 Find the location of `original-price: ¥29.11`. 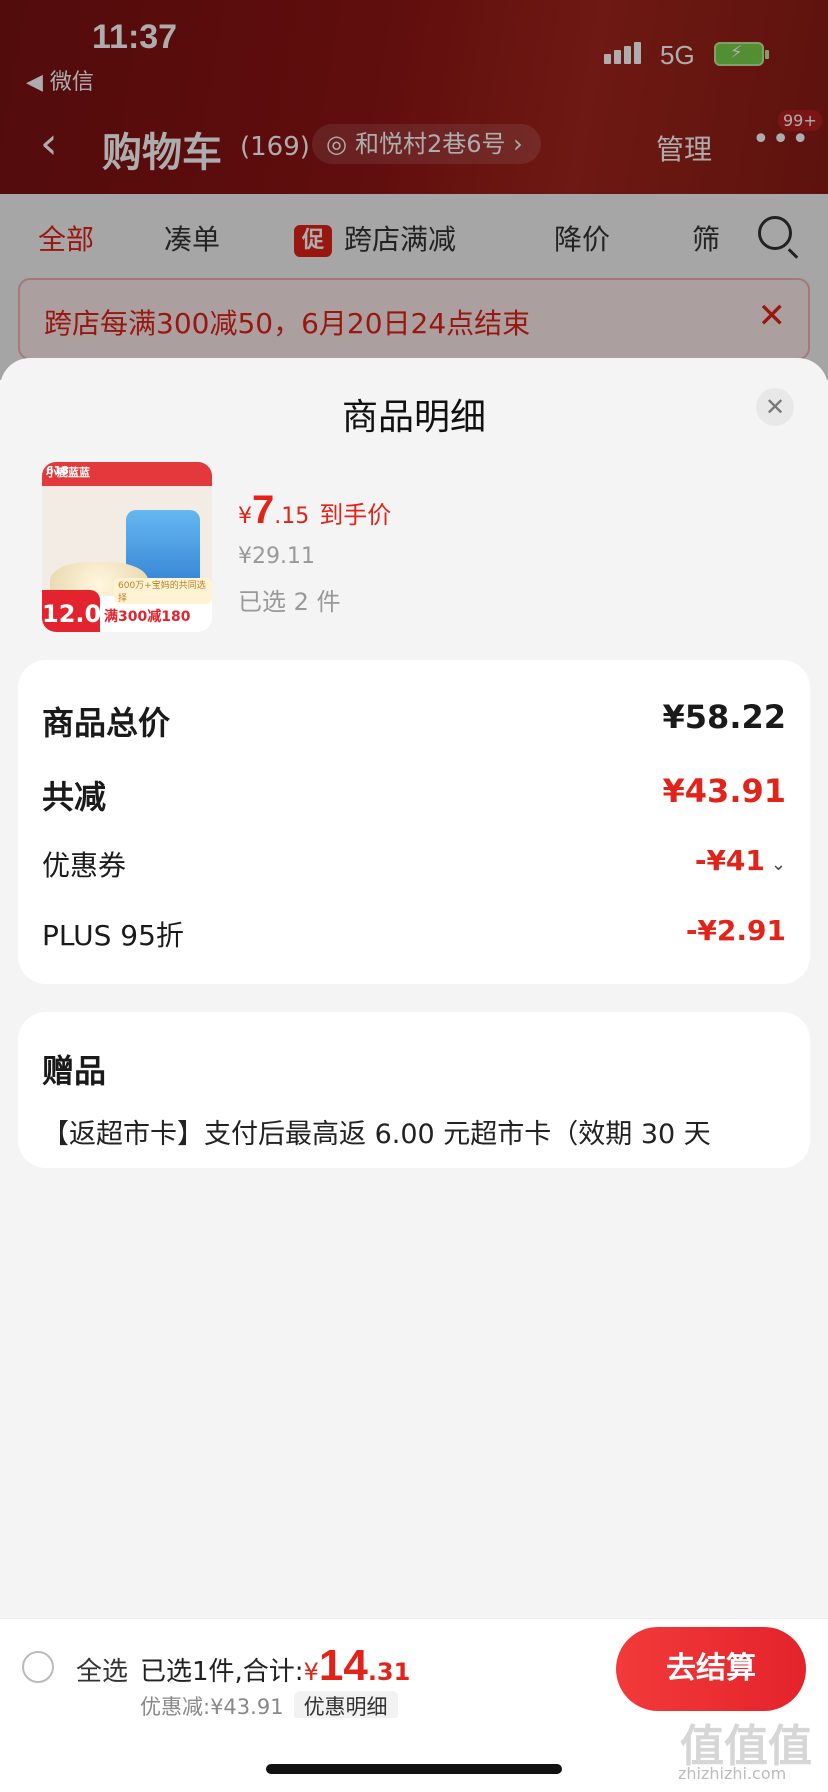

original-price: ¥29.11 is located at coordinates (276, 556).